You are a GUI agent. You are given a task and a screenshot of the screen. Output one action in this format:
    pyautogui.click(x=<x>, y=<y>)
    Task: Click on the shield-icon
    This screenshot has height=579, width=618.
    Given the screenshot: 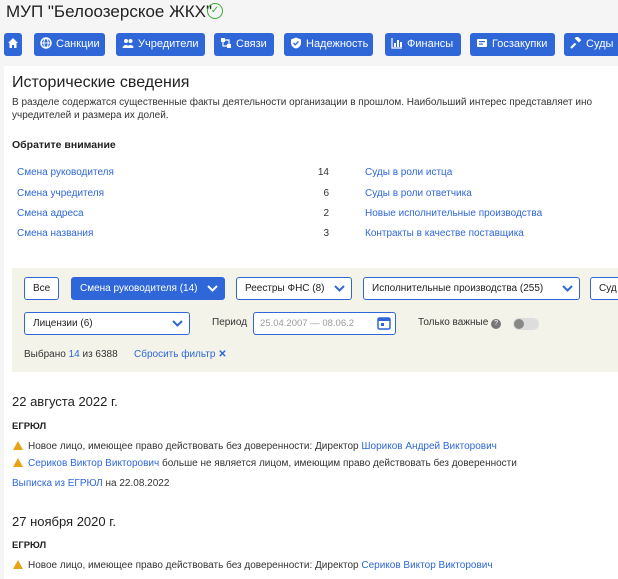 What is the action you would take?
    pyautogui.click(x=296, y=43)
    